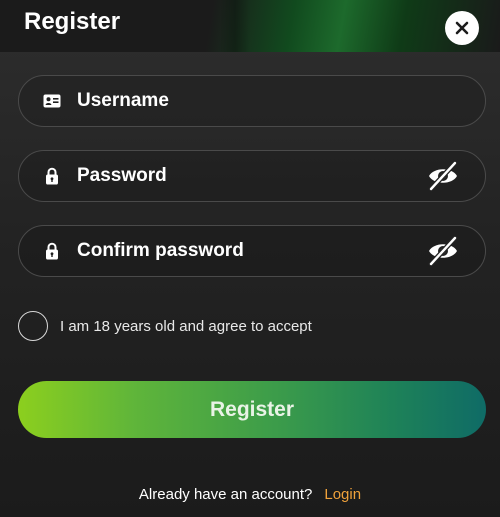  What do you see at coordinates (342, 494) in the screenshot?
I see `login-link: Login` at bounding box center [342, 494].